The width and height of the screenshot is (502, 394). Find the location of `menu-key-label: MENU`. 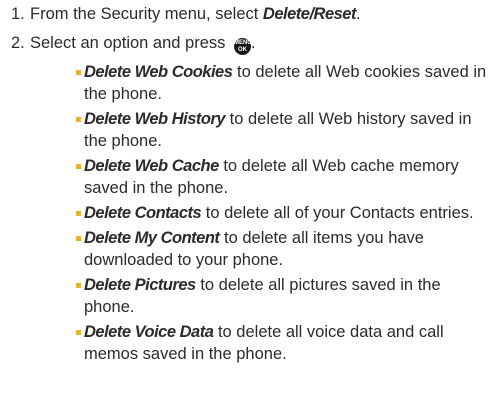

menu-key-label: MENU is located at coordinates (242, 43).